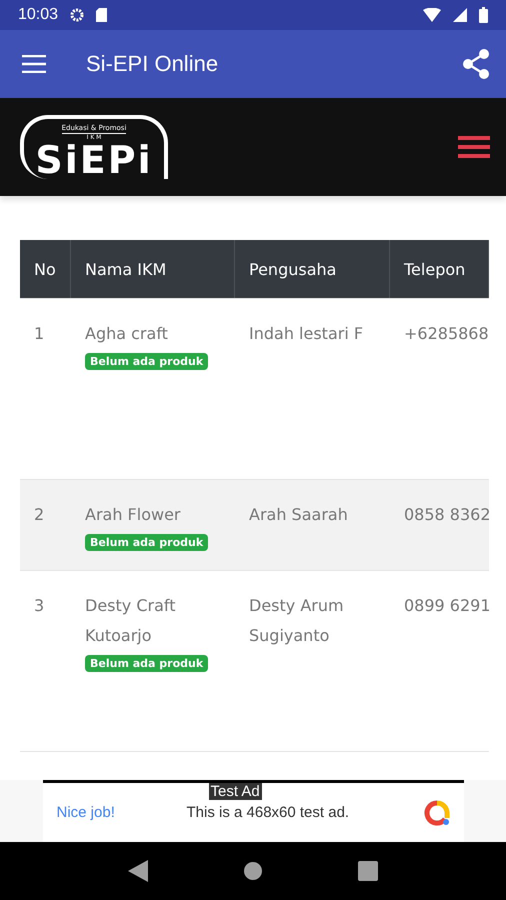 The width and height of the screenshot is (506, 900). What do you see at coordinates (306, 334) in the screenshot?
I see `owner-name: Indah lestari F` at bounding box center [306, 334].